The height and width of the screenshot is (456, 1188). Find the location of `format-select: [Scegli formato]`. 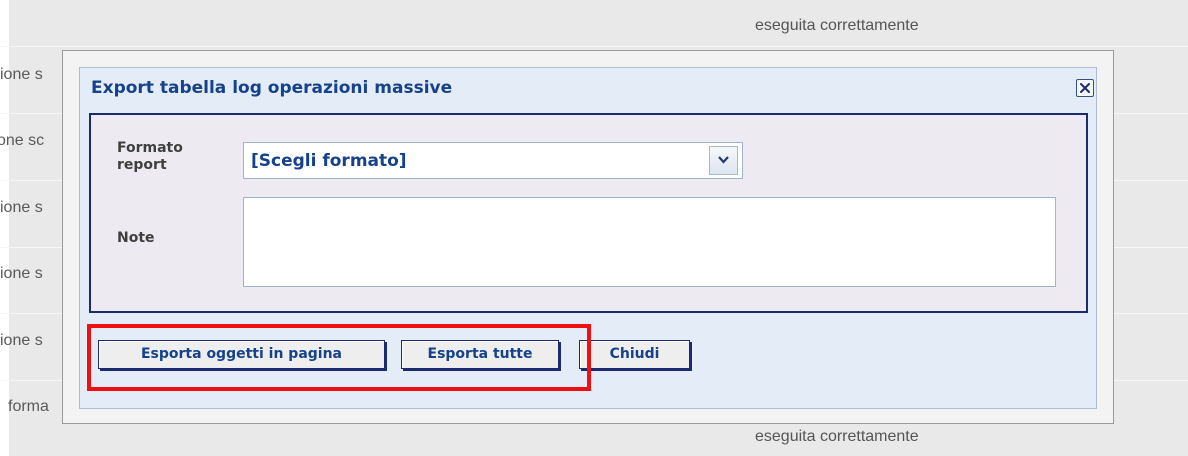

format-select: [Scegli formato] is located at coordinates (493, 160).